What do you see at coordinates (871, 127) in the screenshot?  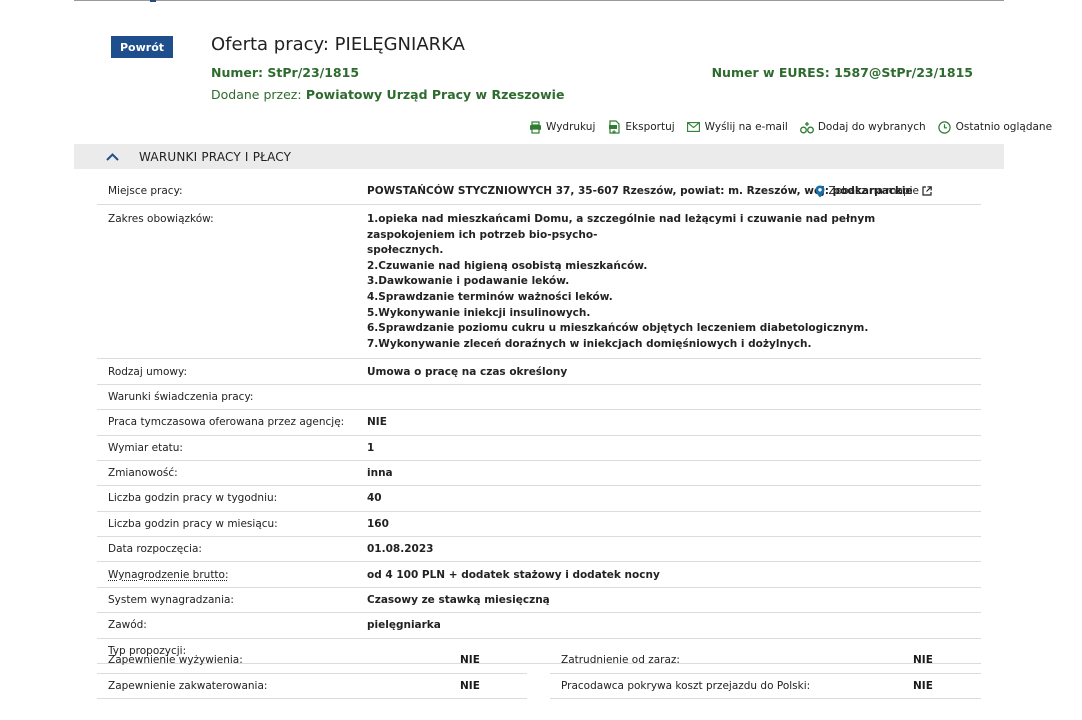 I see `add-to-favorites-label: Dodaj do wybranych` at bounding box center [871, 127].